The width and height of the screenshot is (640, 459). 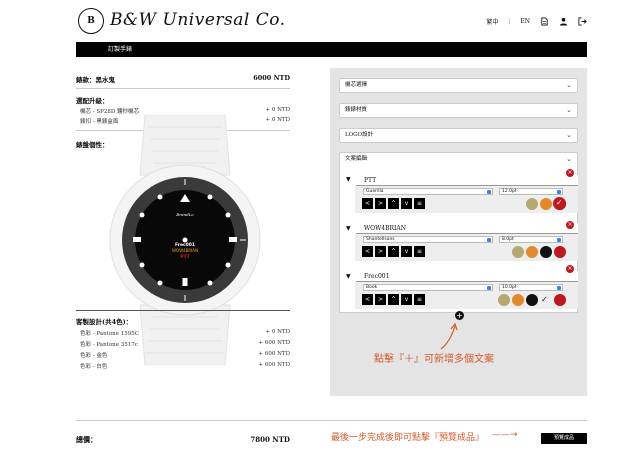 I want to click on size-value: 12.0pt, so click(x=509, y=191).